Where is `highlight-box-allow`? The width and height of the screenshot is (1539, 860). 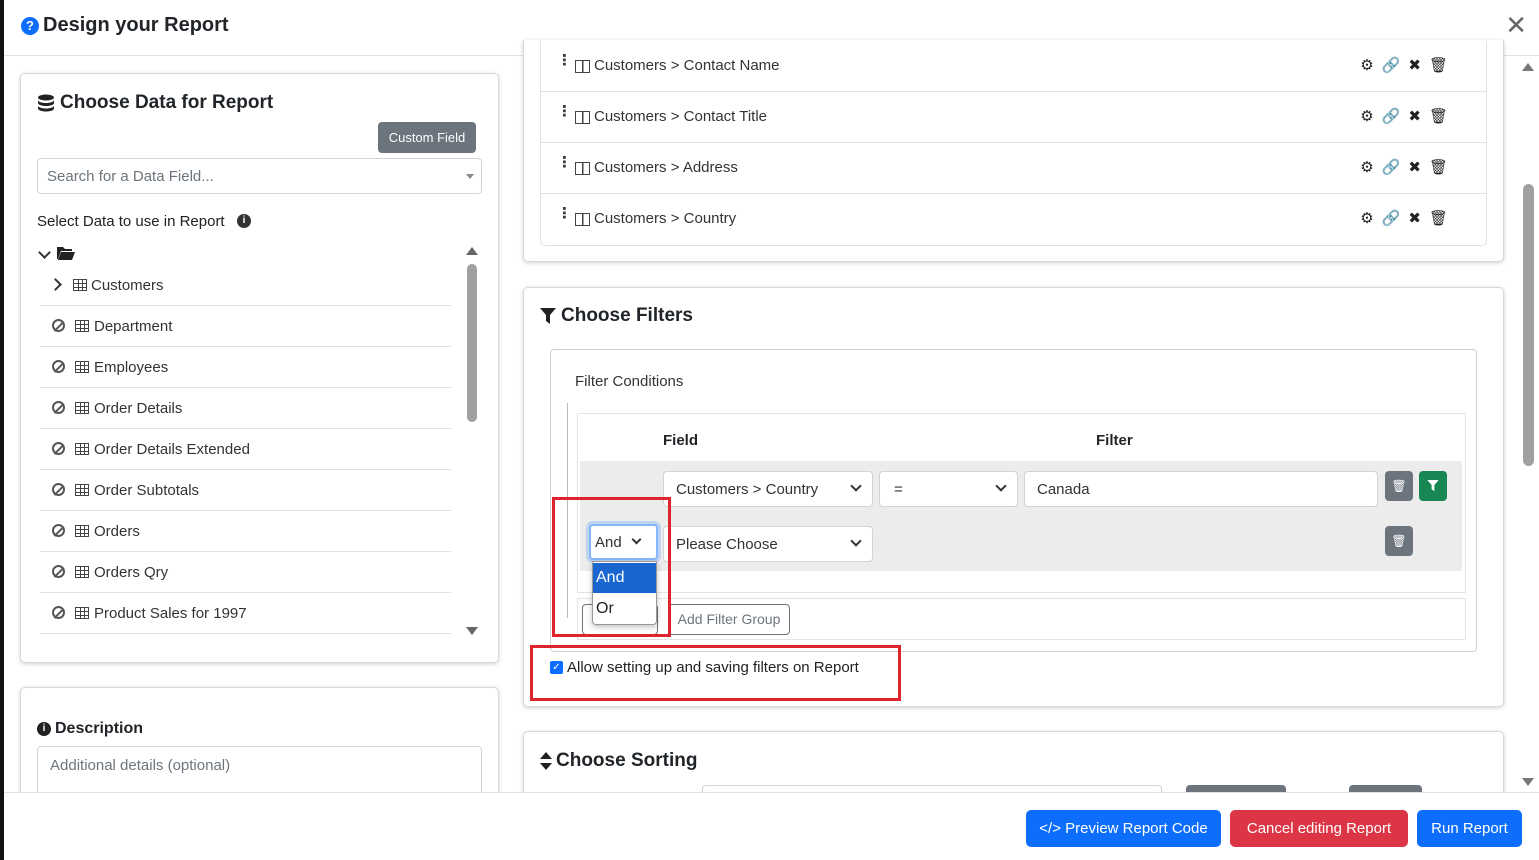 highlight-box-allow is located at coordinates (715, 673).